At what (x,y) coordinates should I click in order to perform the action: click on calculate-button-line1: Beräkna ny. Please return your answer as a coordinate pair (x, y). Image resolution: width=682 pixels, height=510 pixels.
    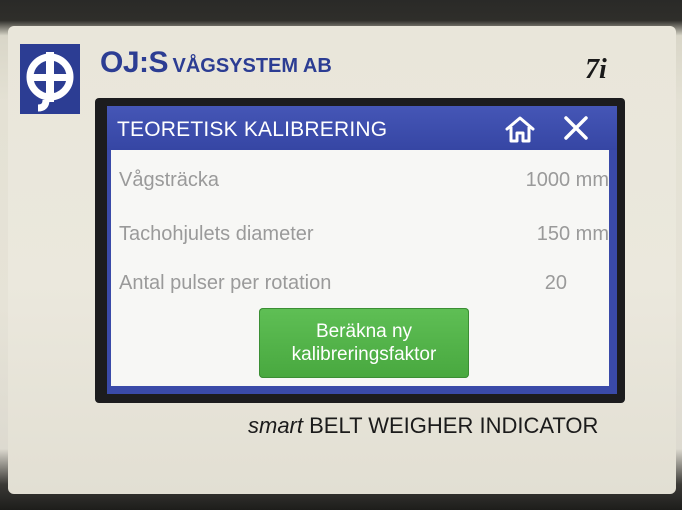
    Looking at the image, I should click on (364, 331).